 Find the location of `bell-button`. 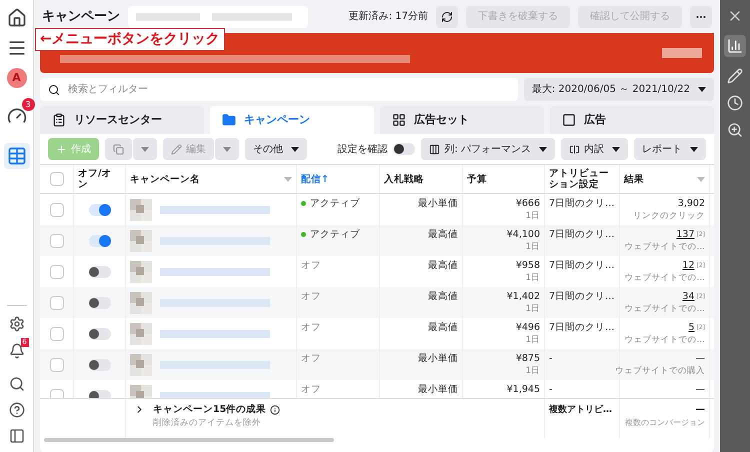

bell-button is located at coordinates (16, 351).